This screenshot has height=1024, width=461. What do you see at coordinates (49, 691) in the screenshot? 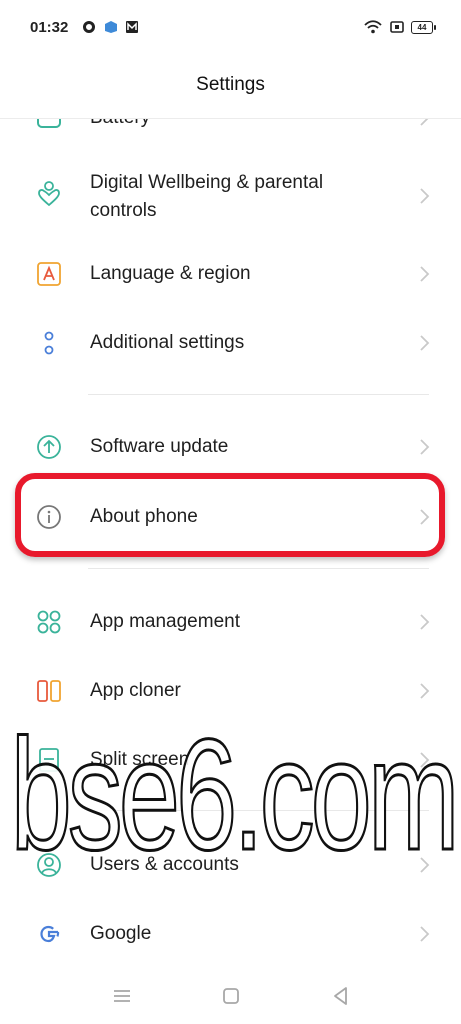
I see `cloner-icon` at bounding box center [49, 691].